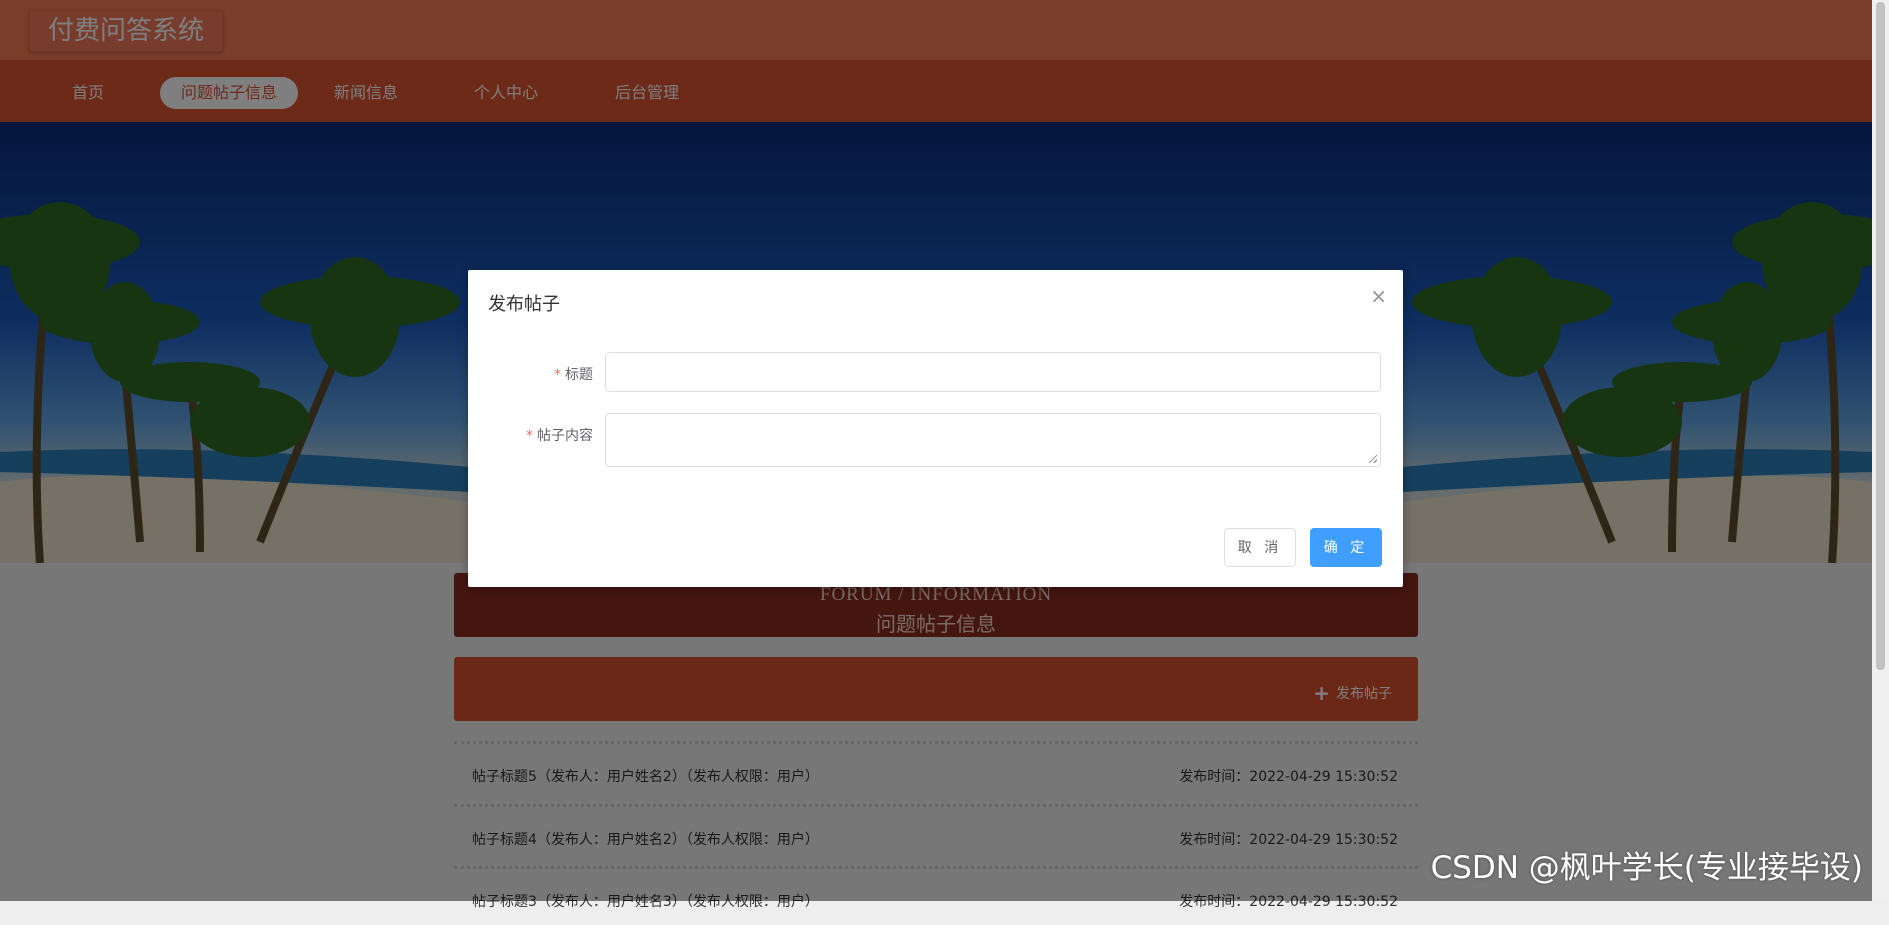 Image resolution: width=1889 pixels, height=925 pixels. Describe the element at coordinates (1346, 547) in the screenshot. I see `confirm-button: 确 定` at that location.